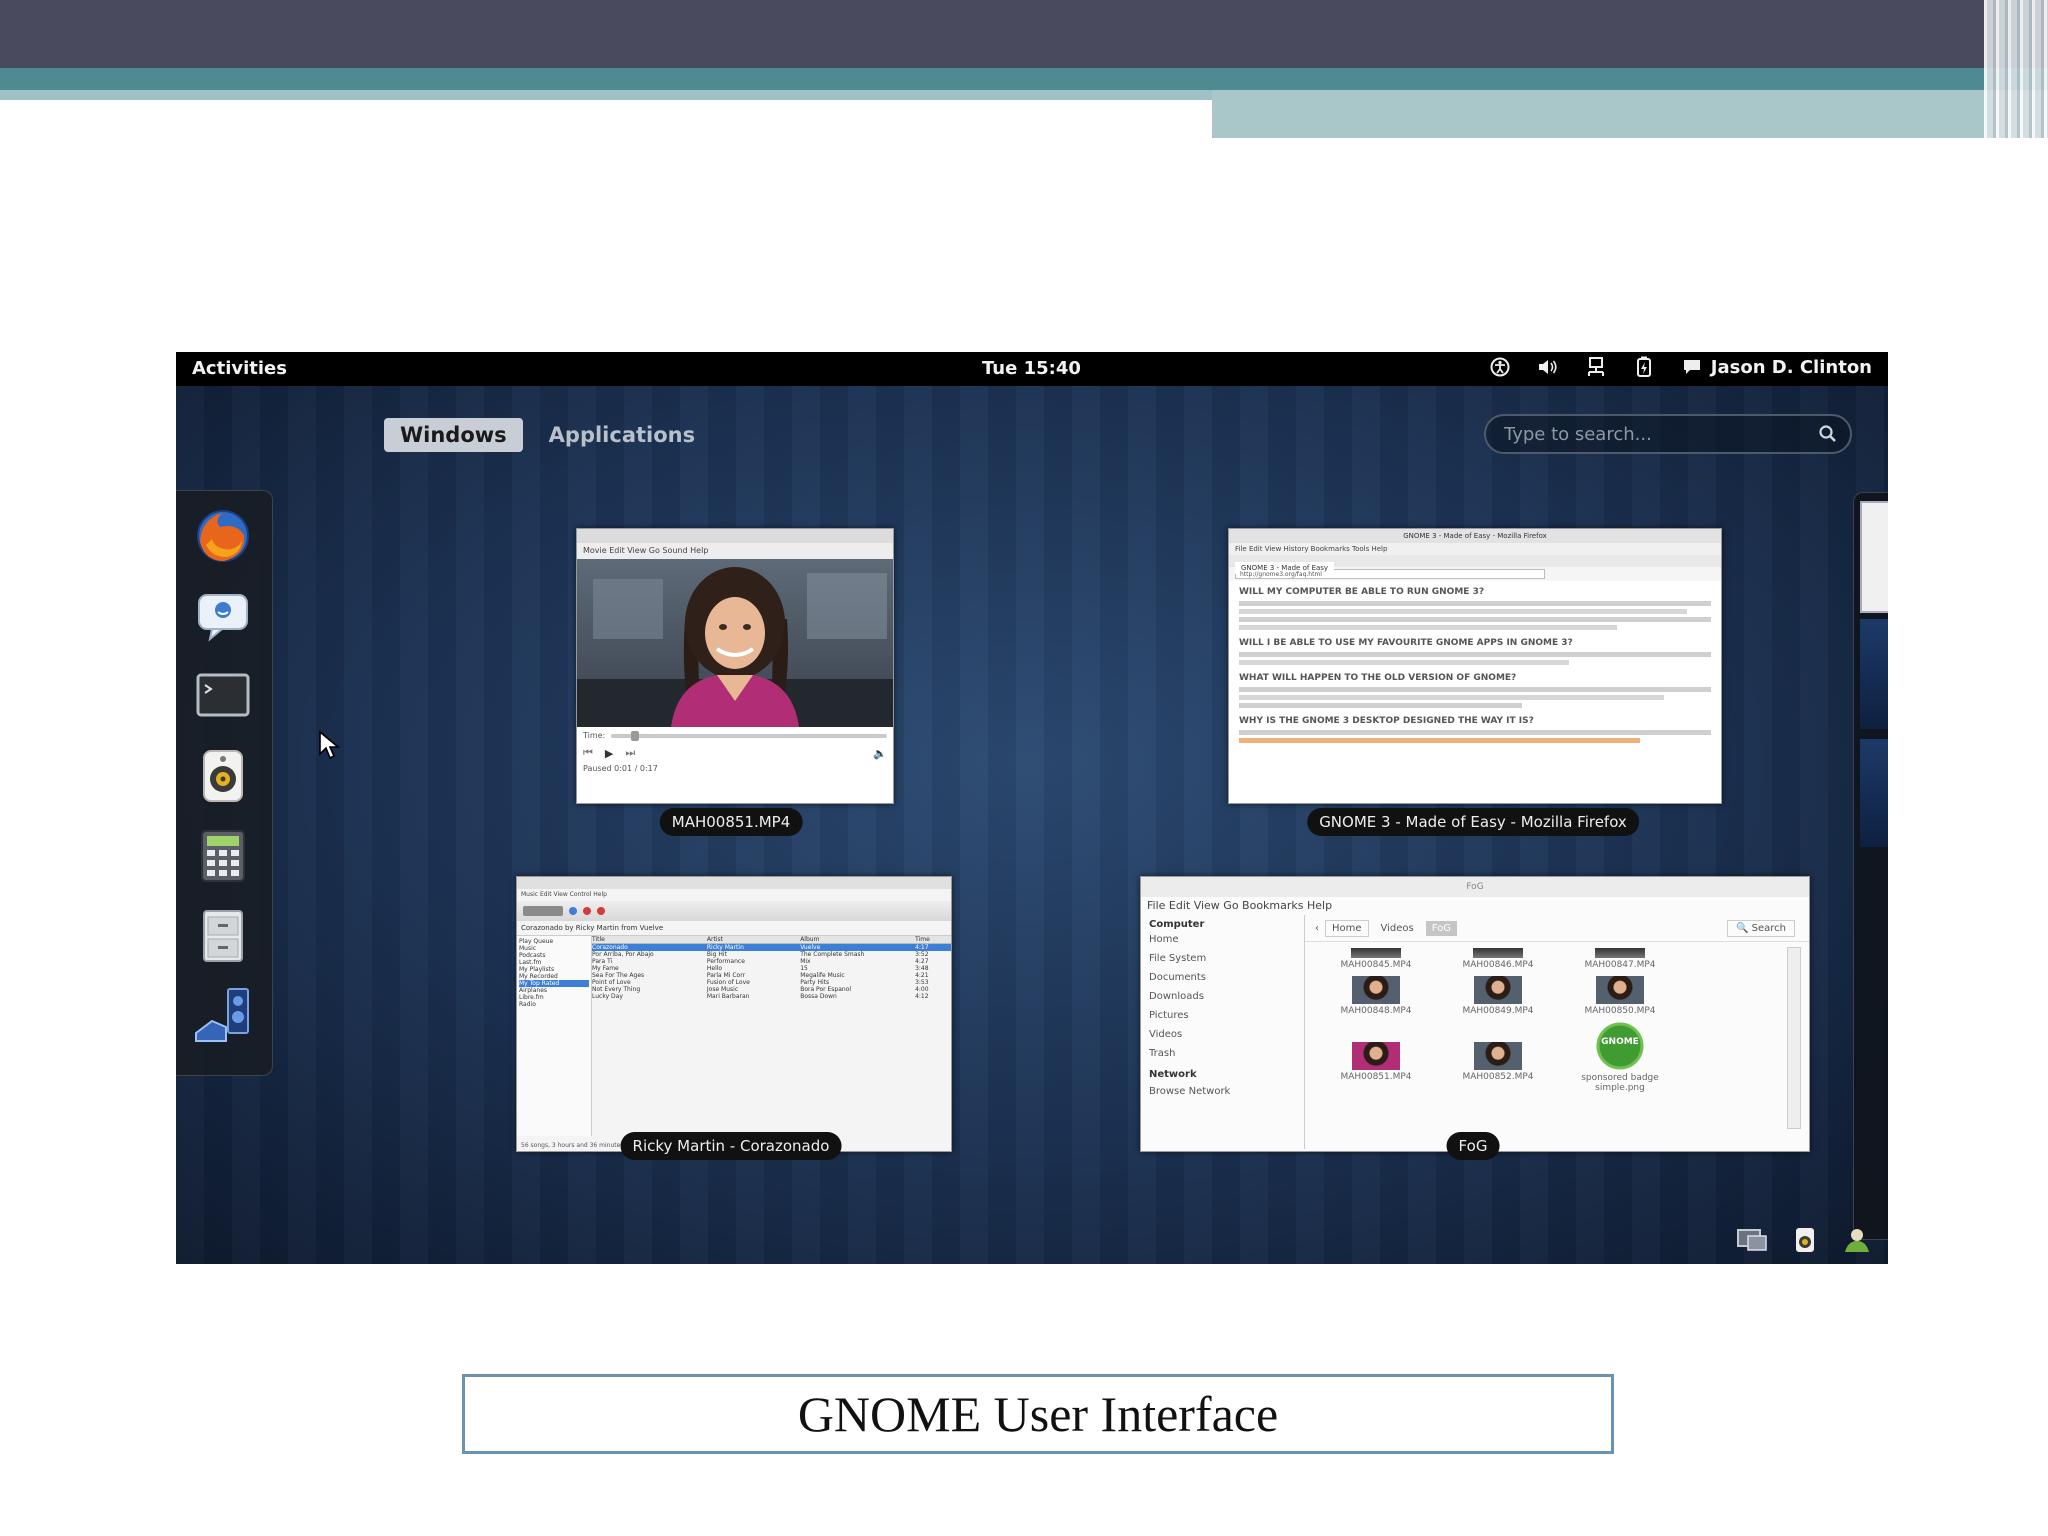  What do you see at coordinates (1805, 1242) in the screenshot?
I see `speaker-tray-icon` at bounding box center [1805, 1242].